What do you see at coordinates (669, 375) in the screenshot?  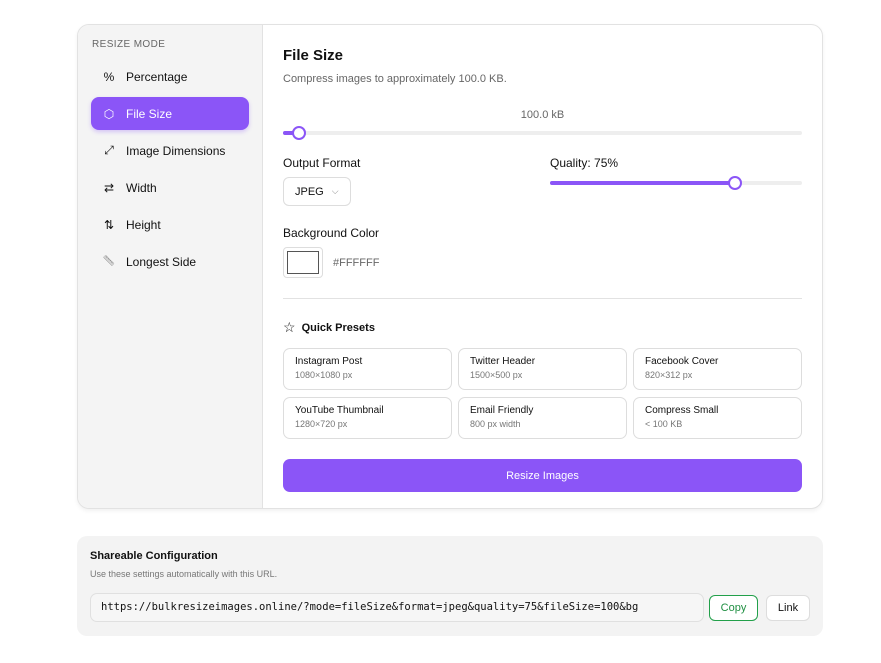 I see `preset-desc: 820×312 px` at bounding box center [669, 375].